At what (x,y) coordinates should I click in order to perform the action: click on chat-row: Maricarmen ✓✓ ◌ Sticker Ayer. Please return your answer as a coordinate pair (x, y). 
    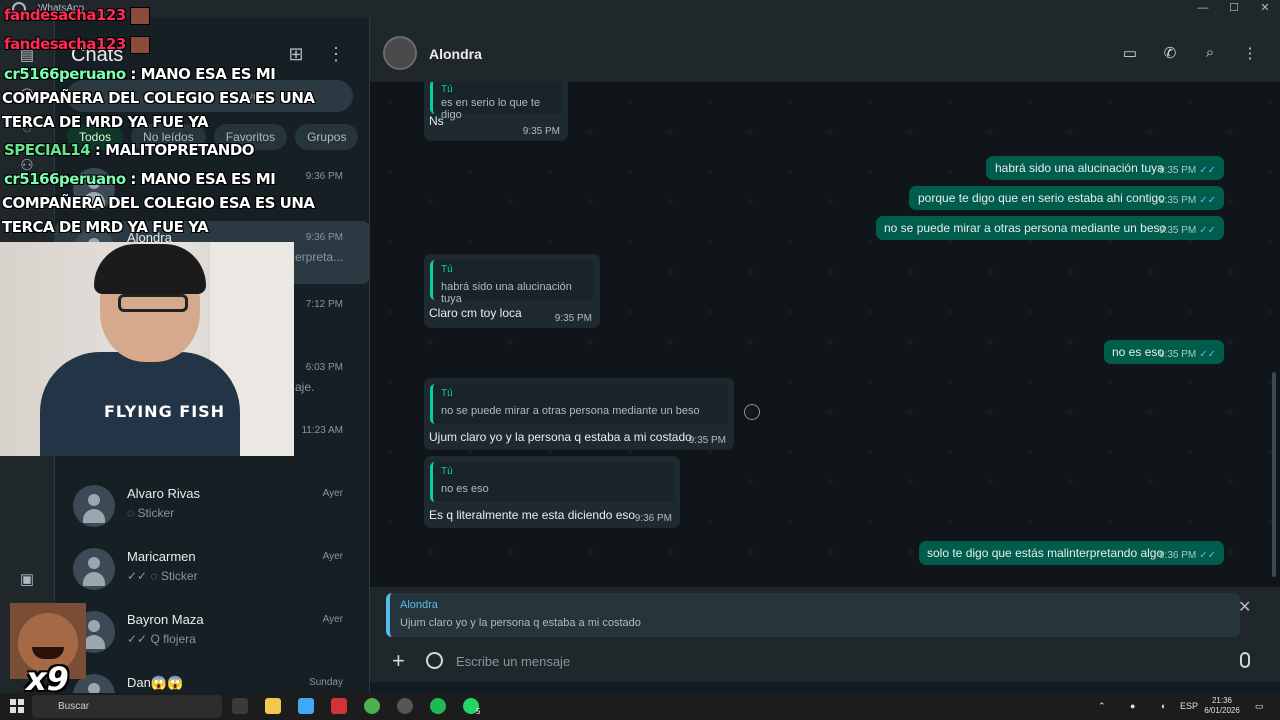
    Looking at the image, I should click on (212, 571).